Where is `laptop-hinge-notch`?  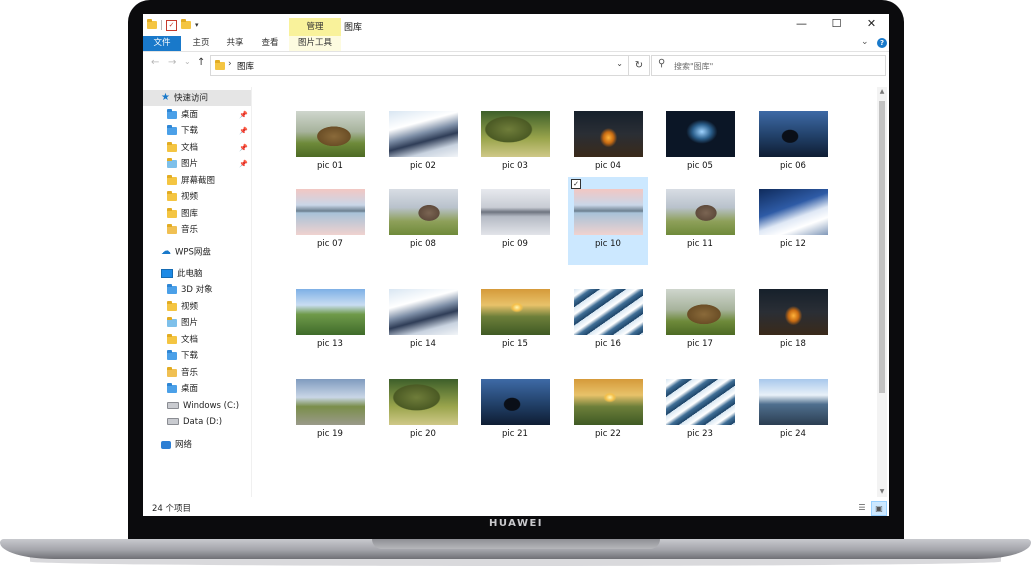 laptop-hinge-notch is located at coordinates (516, 544).